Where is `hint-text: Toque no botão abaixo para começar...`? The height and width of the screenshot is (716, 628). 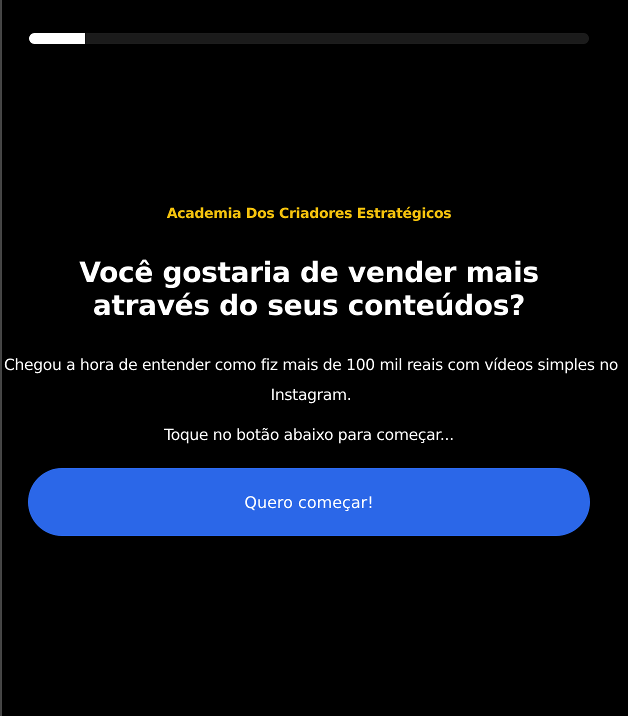 hint-text: Toque no botão abaixo para começar... is located at coordinates (309, 435).